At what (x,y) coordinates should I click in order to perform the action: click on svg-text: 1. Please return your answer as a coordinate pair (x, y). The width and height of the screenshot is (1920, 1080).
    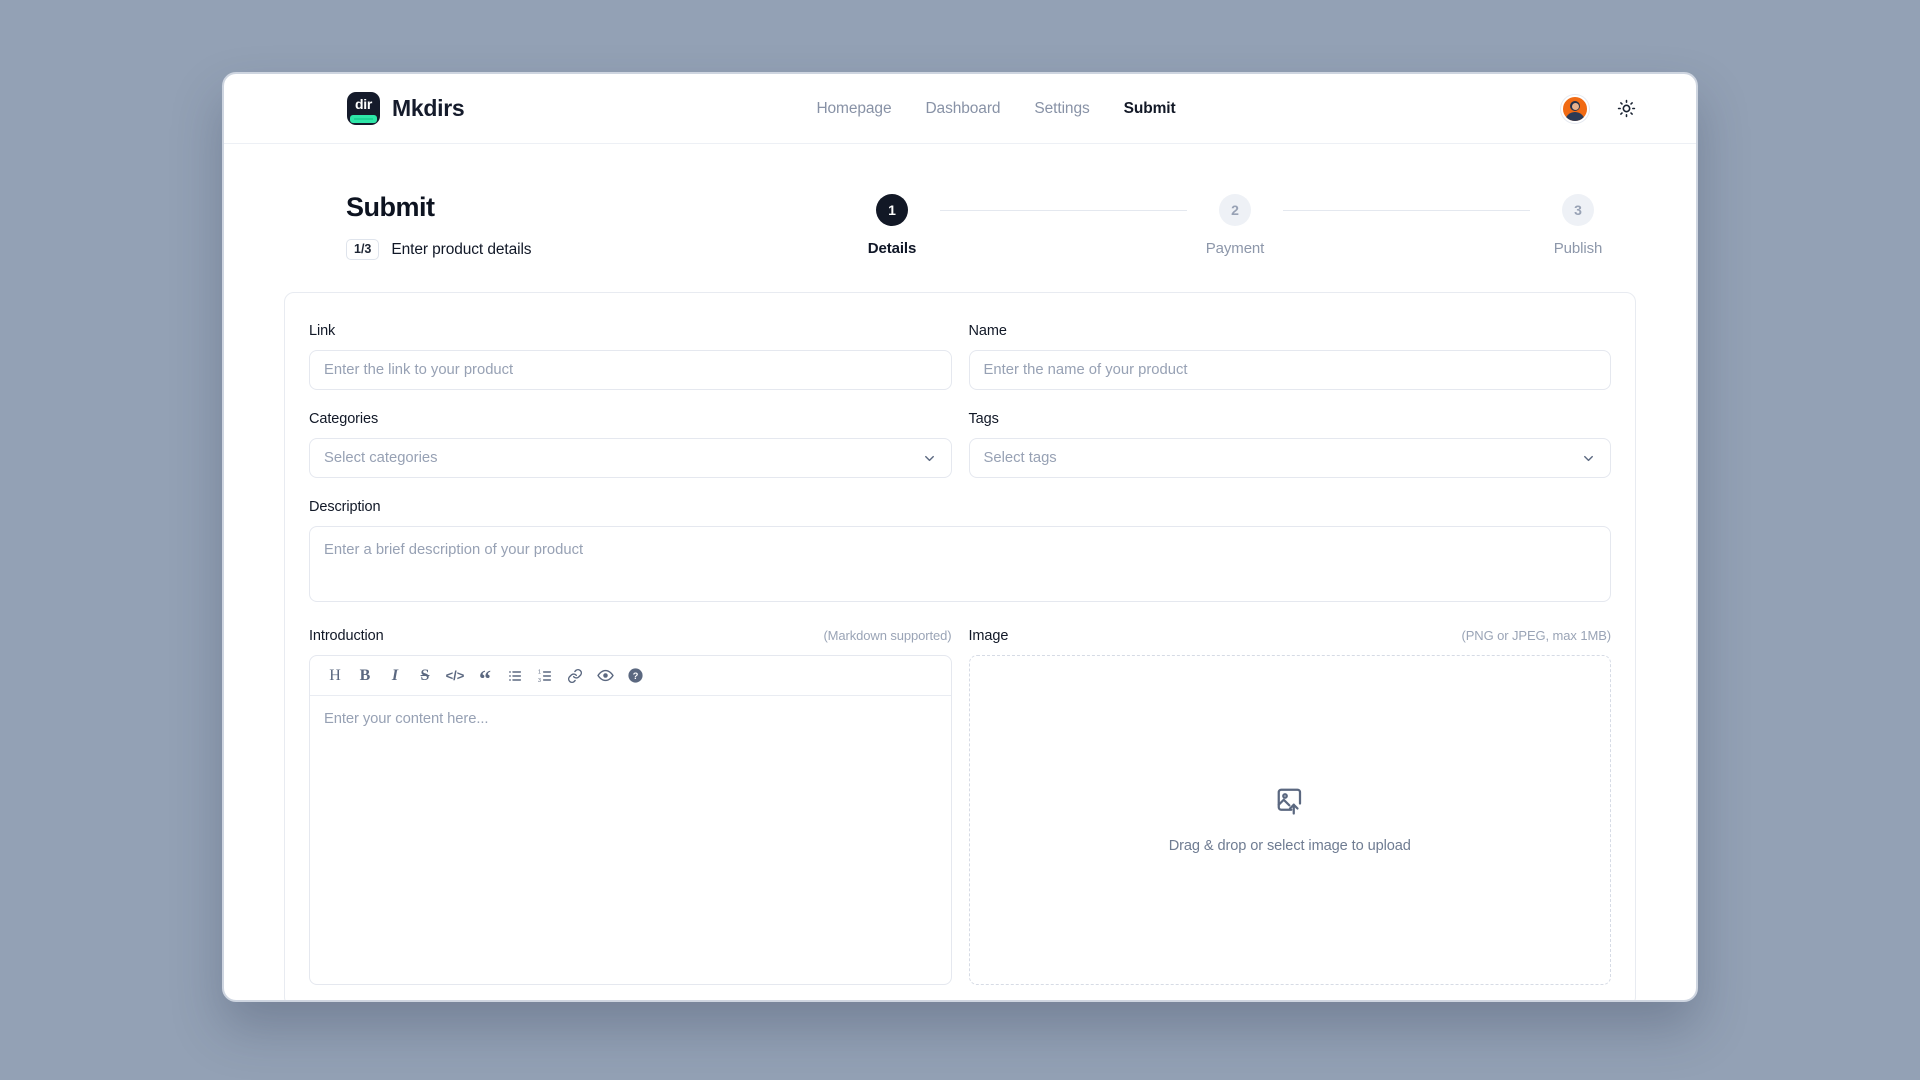
    Looking at the image, I should click on (539, 673).